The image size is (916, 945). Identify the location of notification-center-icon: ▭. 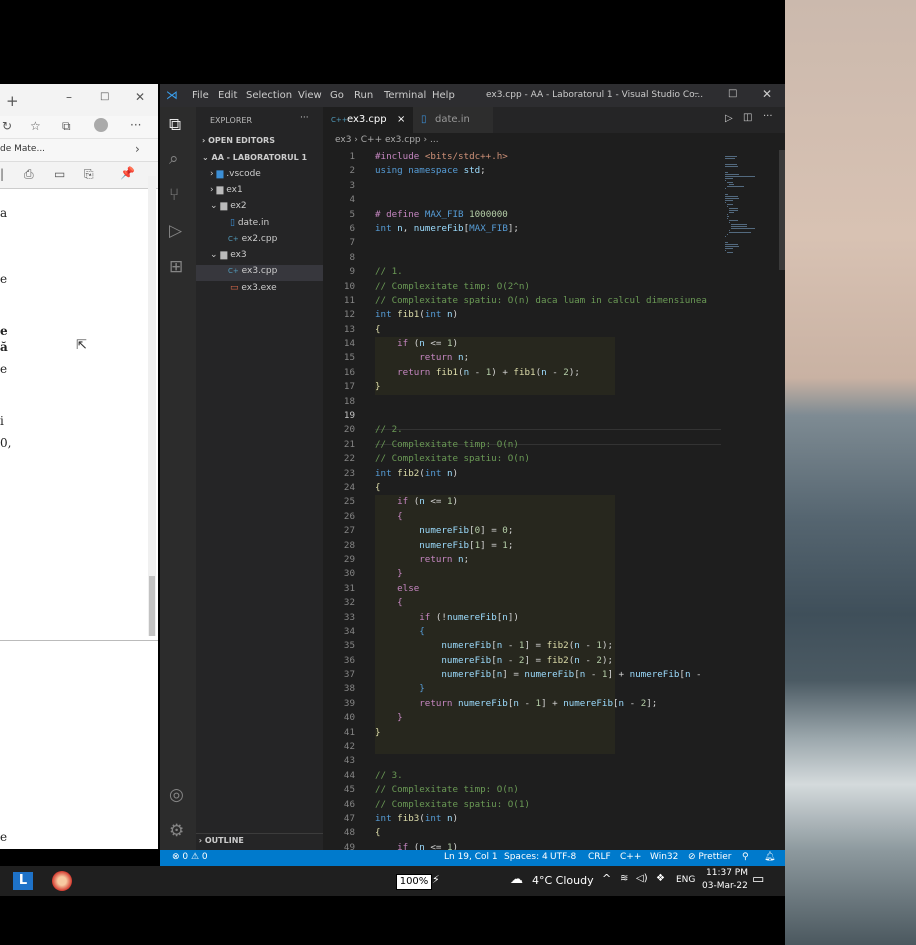
(758, 879).